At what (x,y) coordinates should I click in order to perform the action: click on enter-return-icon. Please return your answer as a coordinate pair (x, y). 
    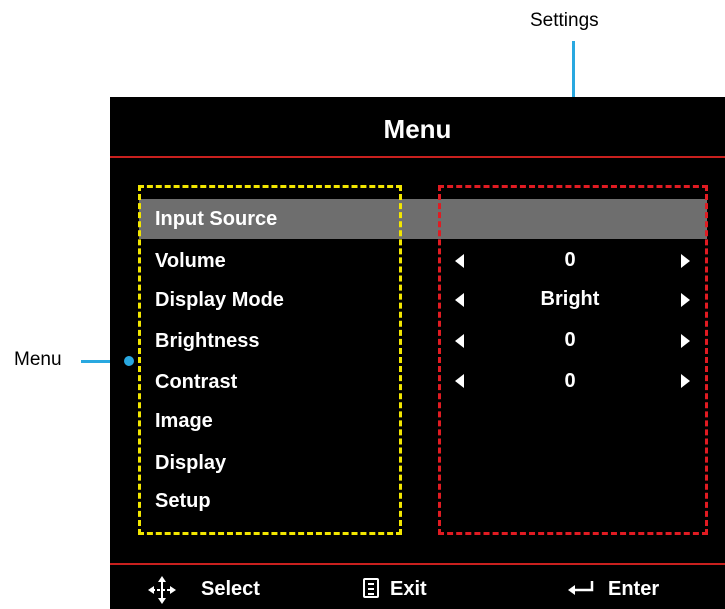
    Looking at the image, I should click on (581, 588).